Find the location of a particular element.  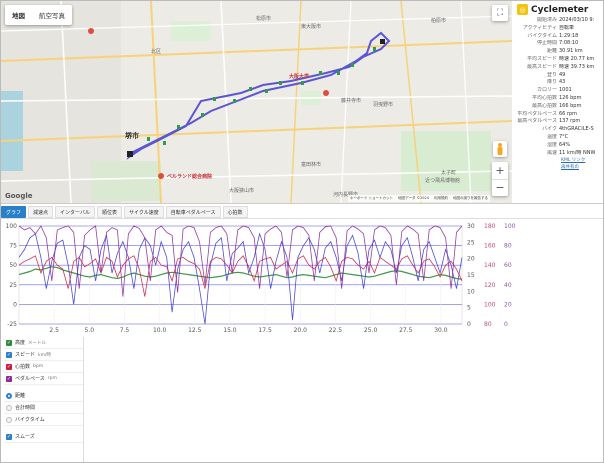

info-row-key: 平均心拍数 is located at coordinates (544, 97).